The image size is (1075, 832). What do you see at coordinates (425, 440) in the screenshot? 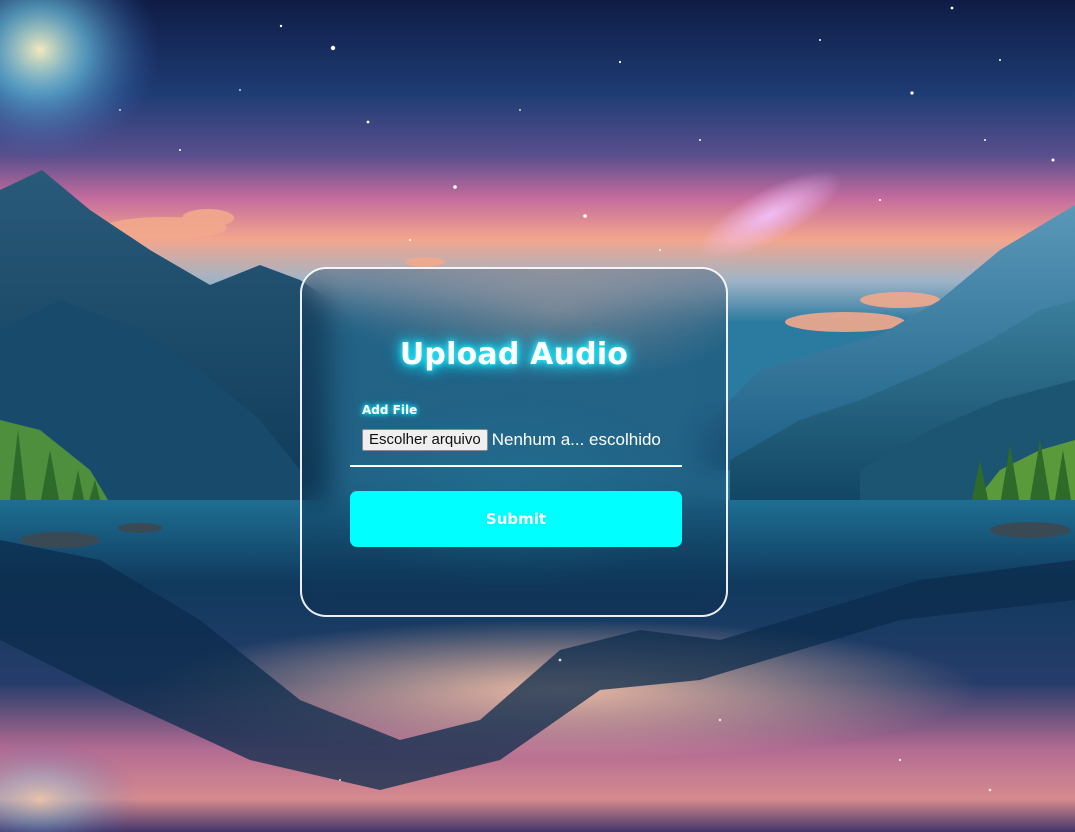
I see `choose-file-button: Escolher arquivo` at bounding box center [425, 440].